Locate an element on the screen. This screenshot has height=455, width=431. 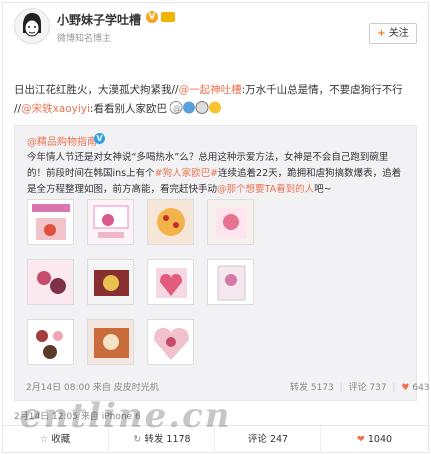
watermark: entline.cn is located at coordinates (126, 416).